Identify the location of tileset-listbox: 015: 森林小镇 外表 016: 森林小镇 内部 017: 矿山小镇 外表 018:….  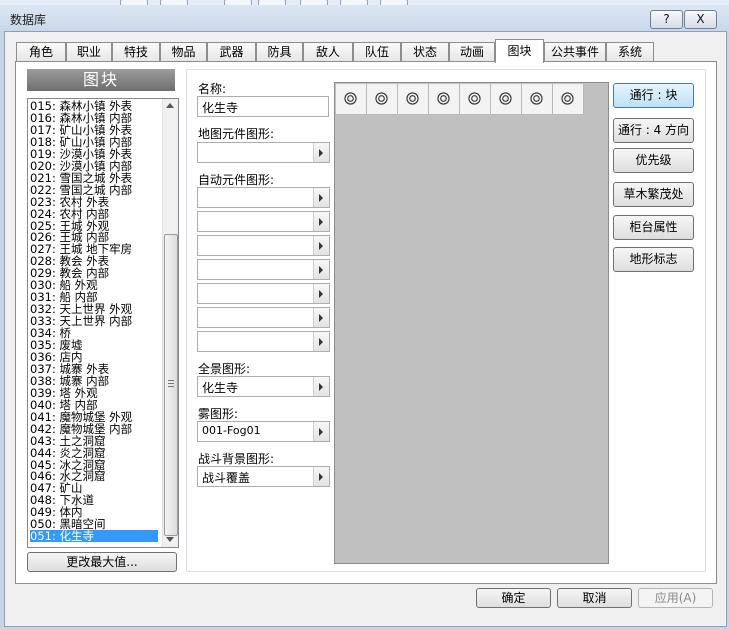
(103, 323).